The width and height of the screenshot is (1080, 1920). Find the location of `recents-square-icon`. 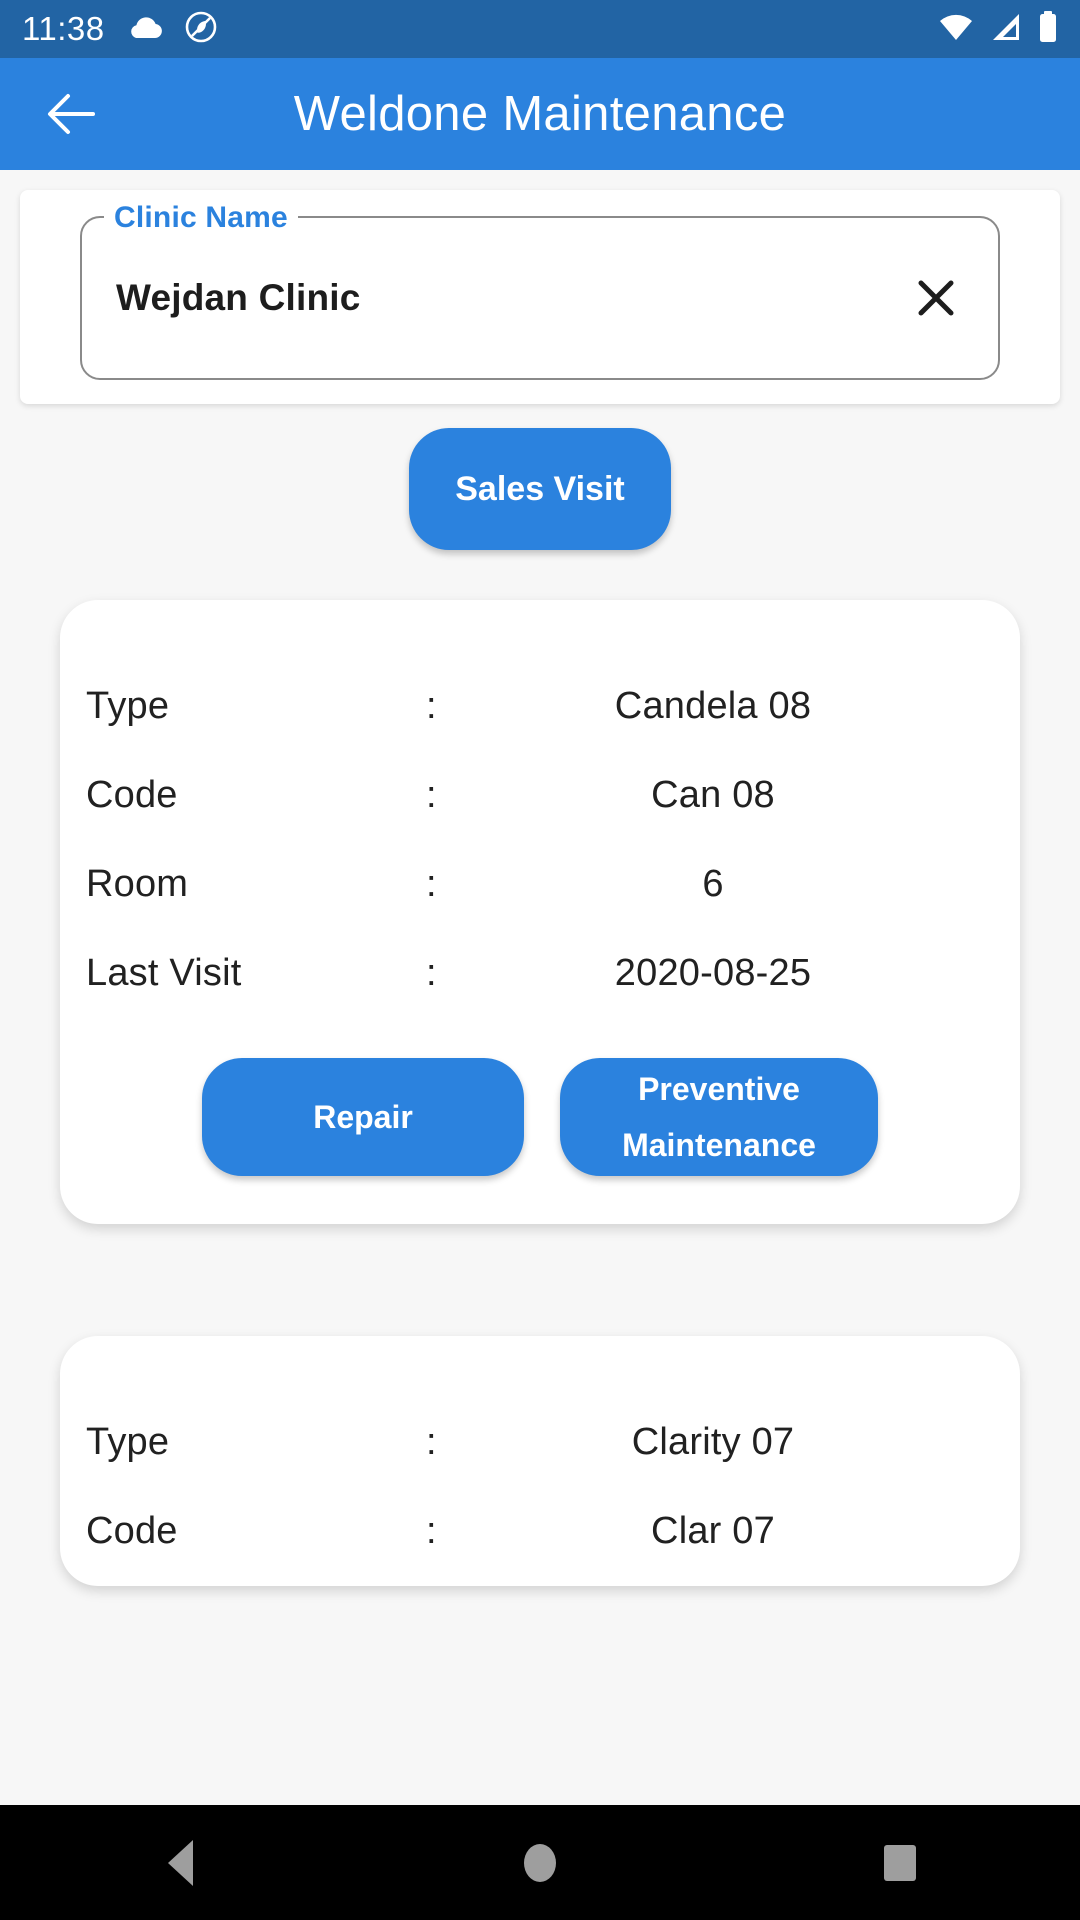

recents-square-icon is located at coordinates (900, 1862).